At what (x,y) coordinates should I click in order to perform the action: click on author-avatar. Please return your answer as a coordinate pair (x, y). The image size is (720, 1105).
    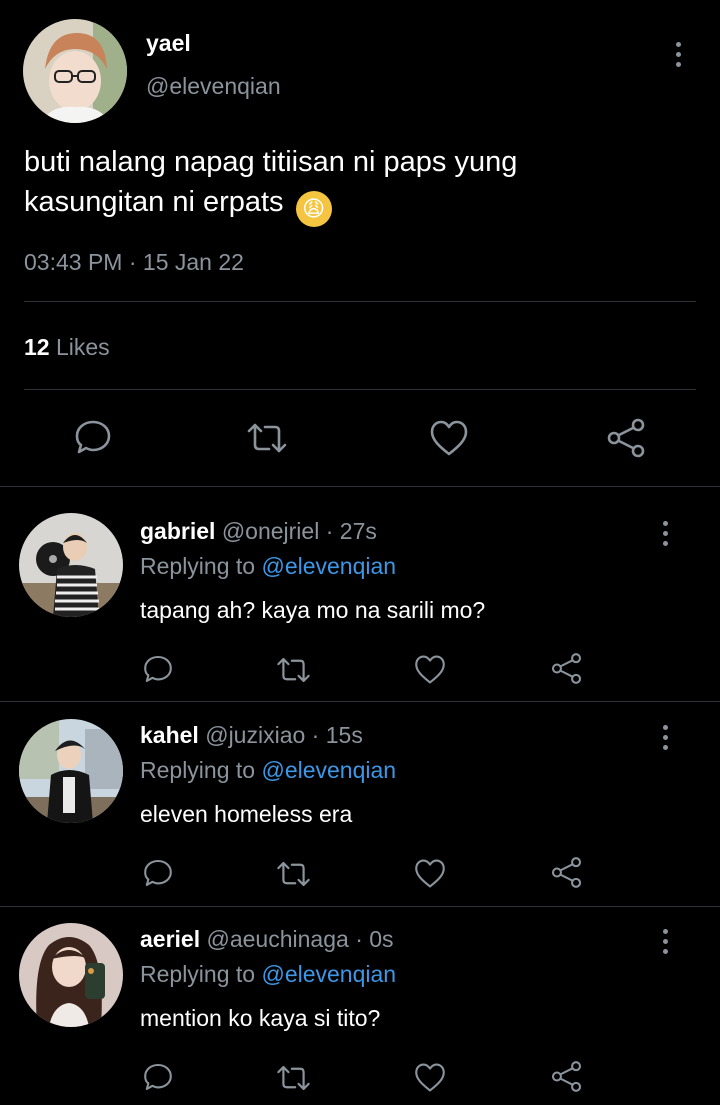
    Looking at the image, I should click on (75, 71).